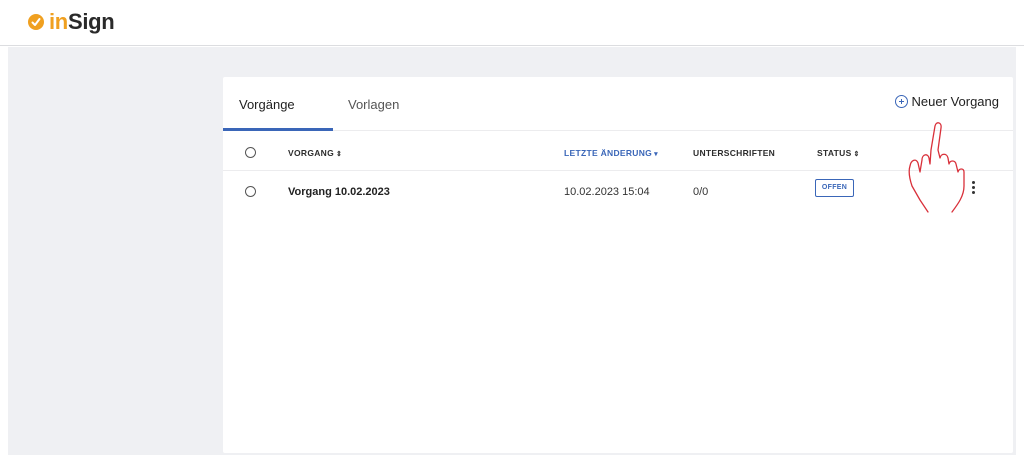 This screenshot has height=460, width=1024. I want to click on new-process-button: Neuer Vorgang, so click(946, 101).